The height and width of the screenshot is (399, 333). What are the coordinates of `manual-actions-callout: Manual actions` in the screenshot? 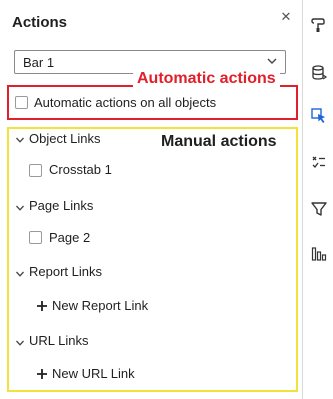 It's located at (219, 141).